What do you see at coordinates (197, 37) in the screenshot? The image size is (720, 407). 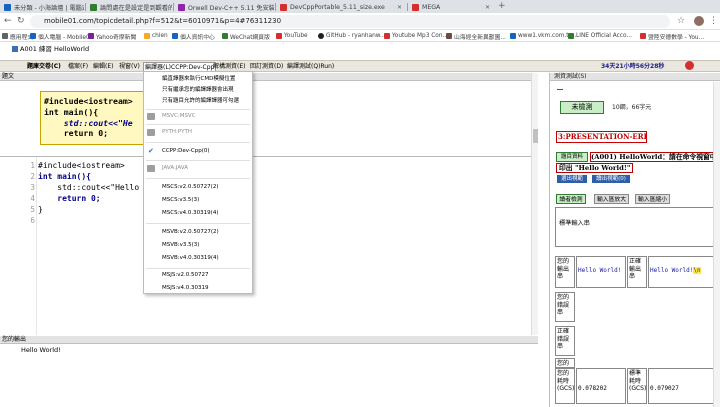 I see `bookmark-label: 個人資訊中心` at bounding box center [197, 37].